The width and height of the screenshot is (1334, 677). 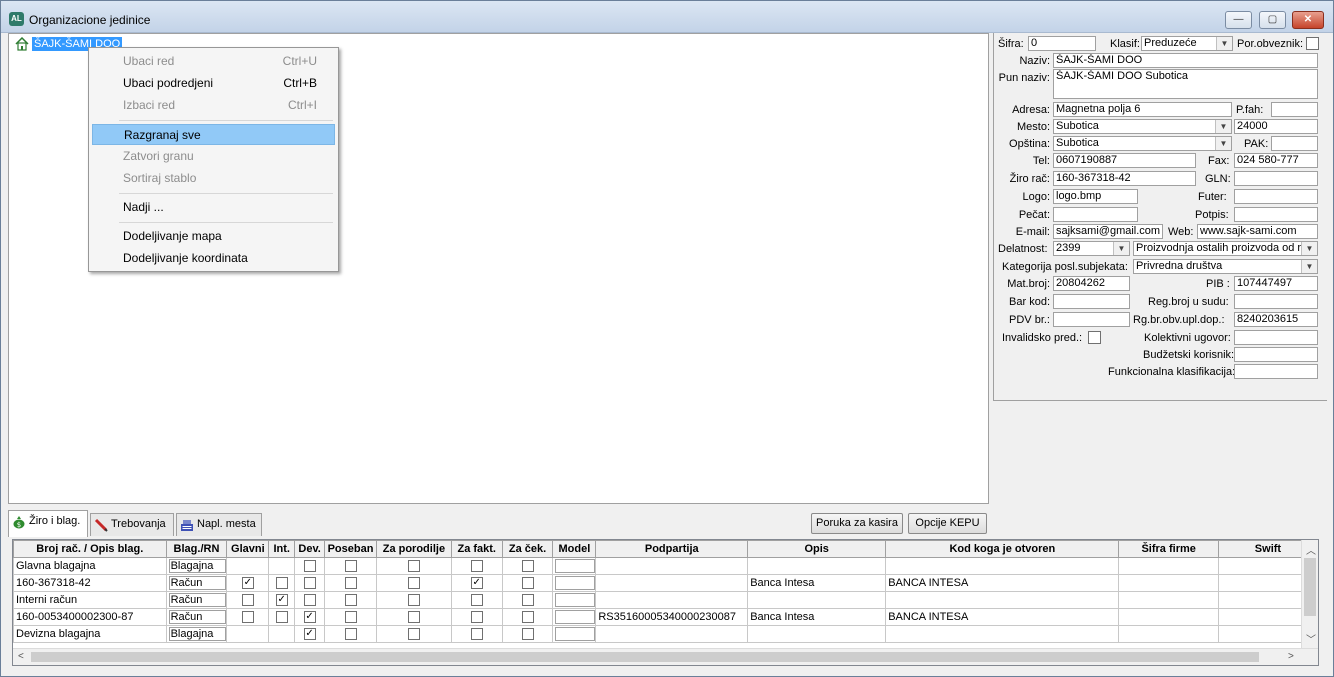 I want to click on table-cell: Banca Intesa, so click(x=817, y=583).